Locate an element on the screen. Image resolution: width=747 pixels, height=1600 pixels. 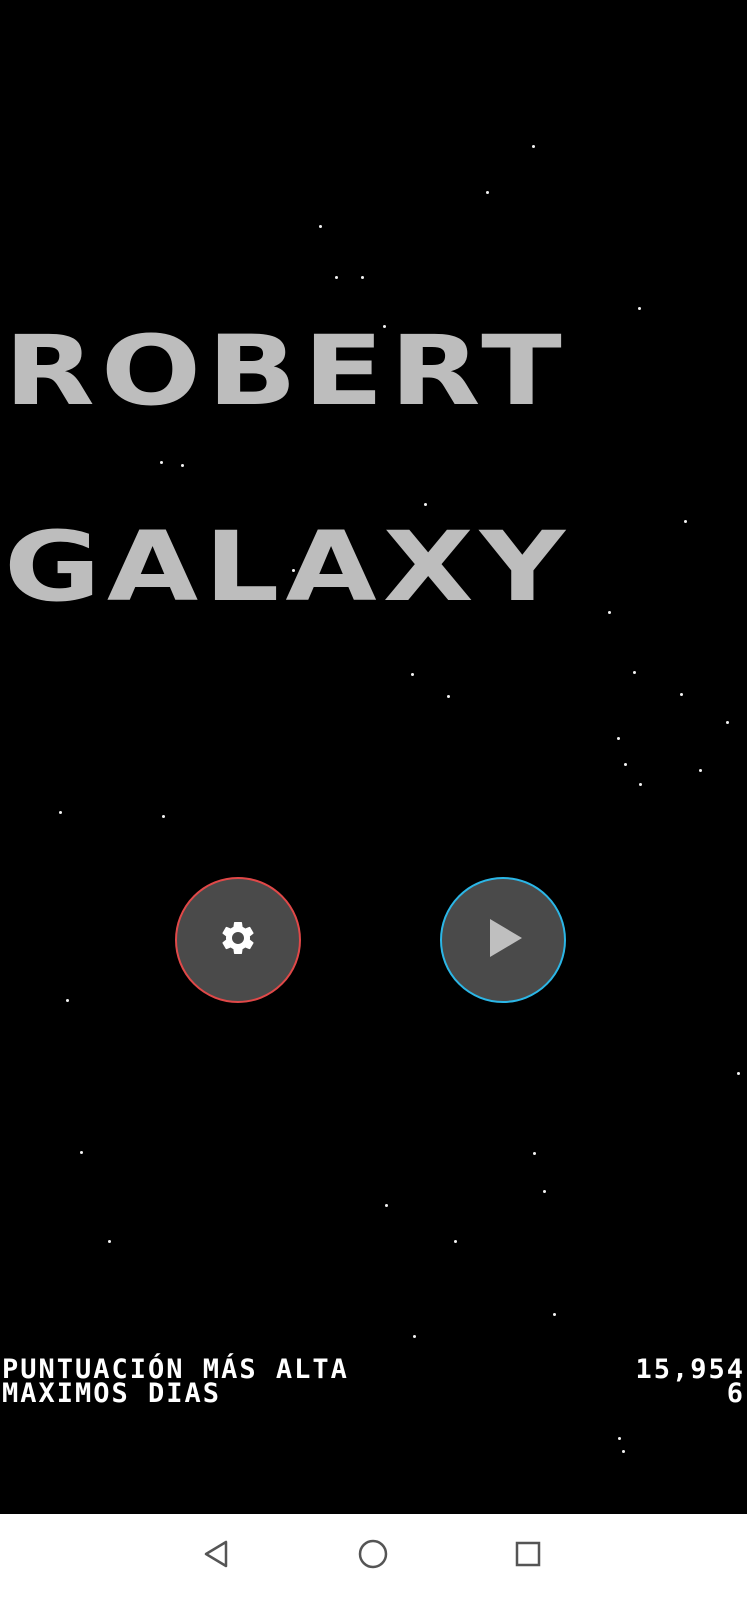
play-button is located at coordinates (503, 940).